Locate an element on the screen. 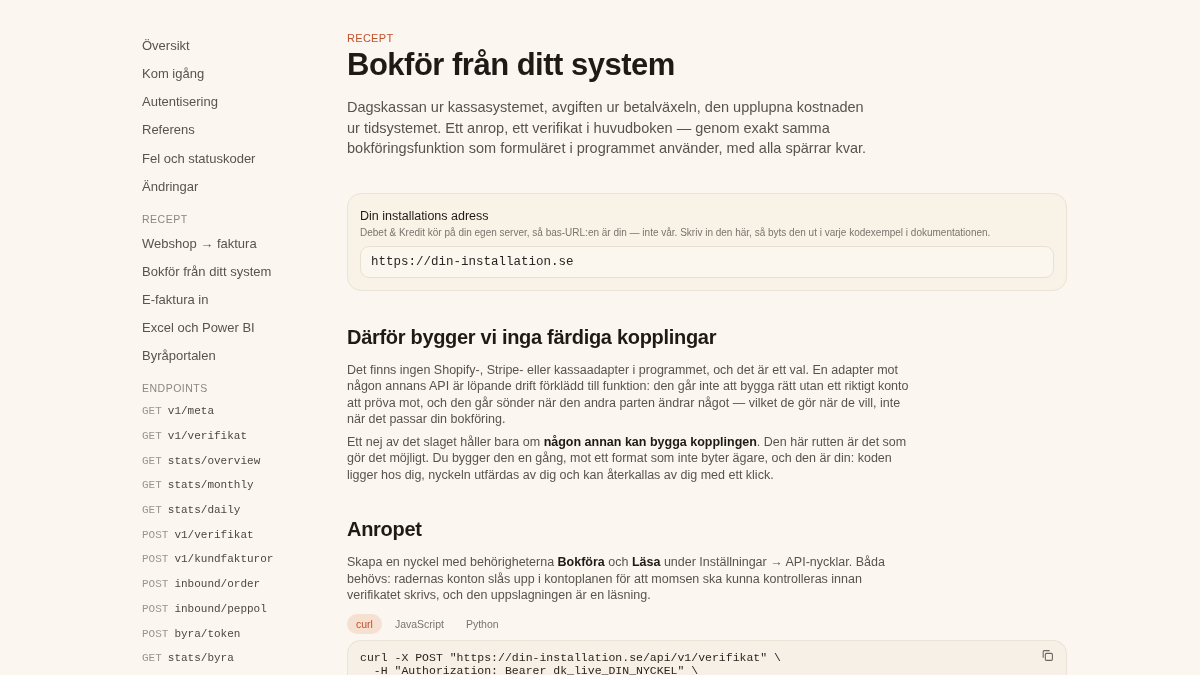 This screenshot has width=1200, height=675. nav-link: Kom igång is located at coordinates (244, 78).